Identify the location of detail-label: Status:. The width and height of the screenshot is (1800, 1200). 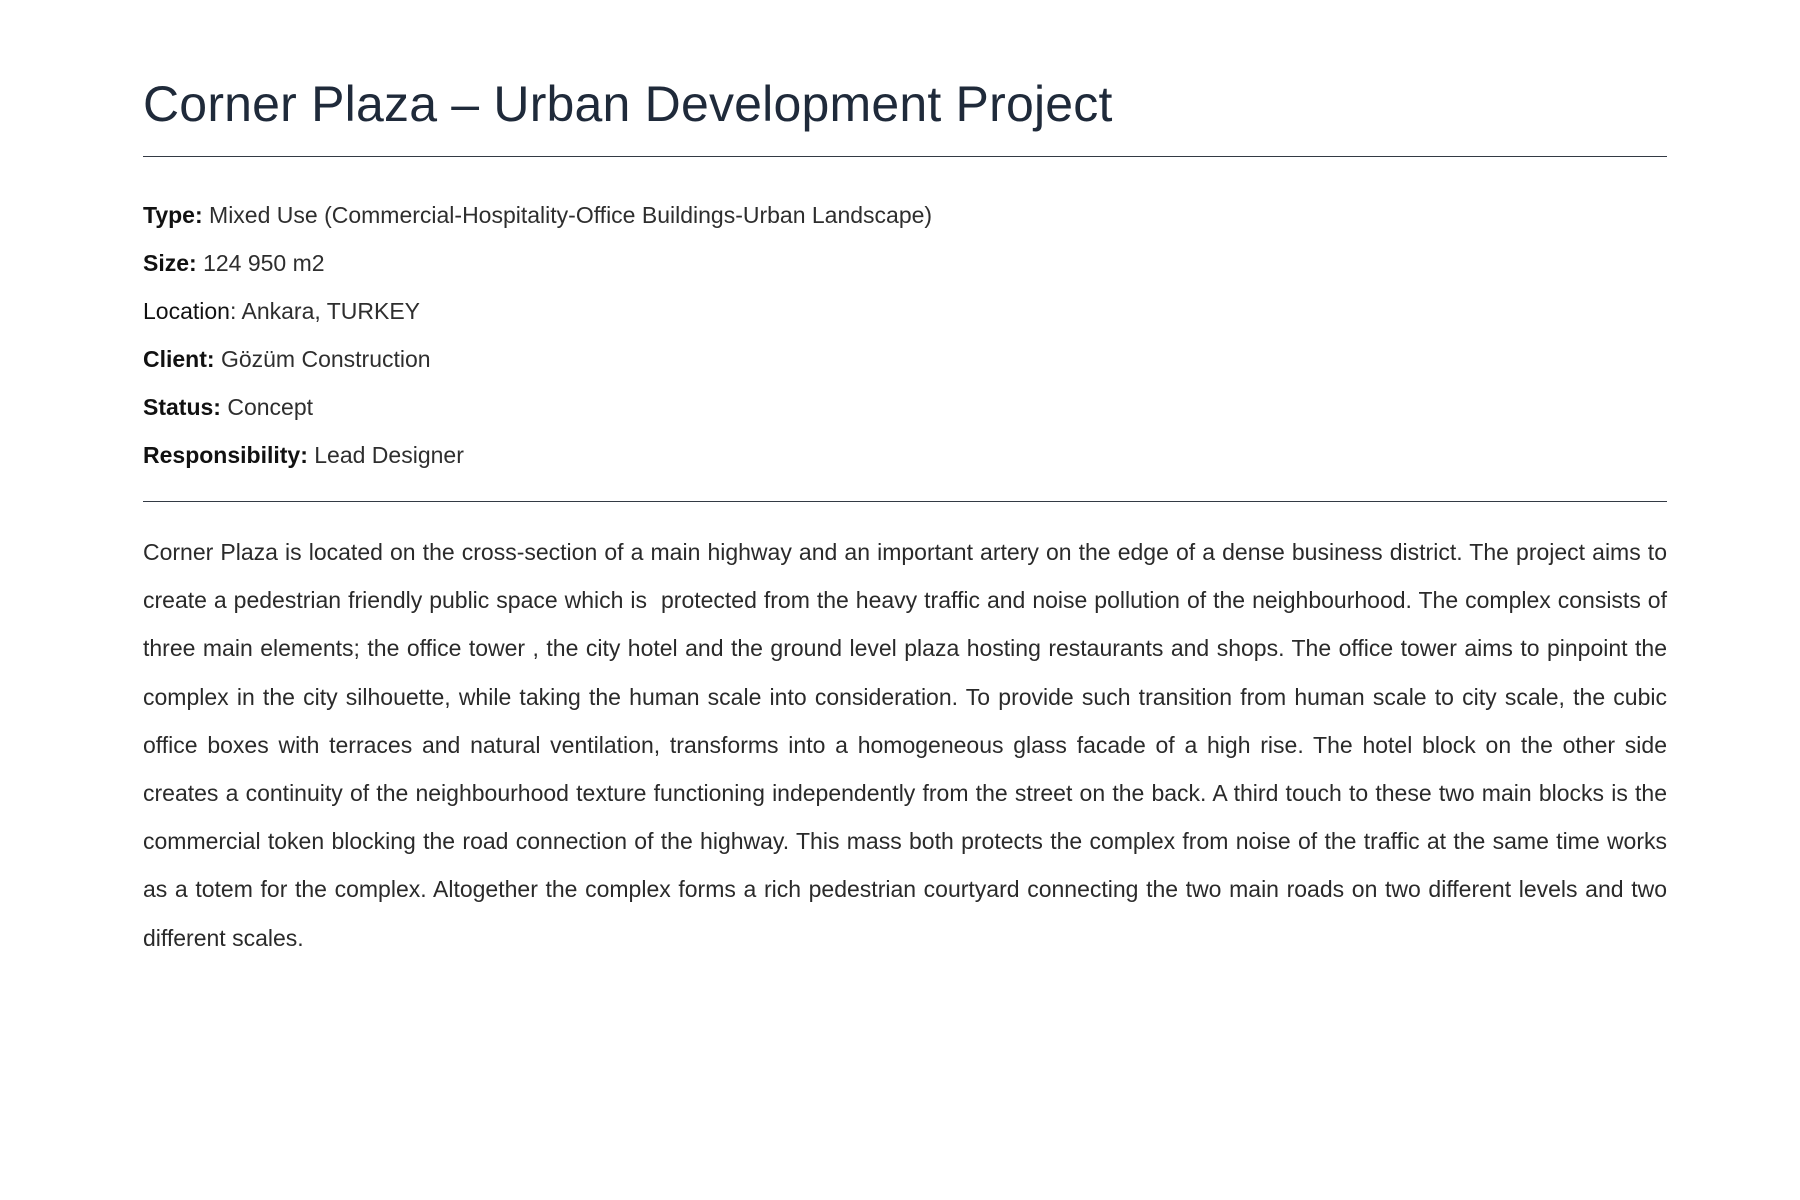
(182, 407).